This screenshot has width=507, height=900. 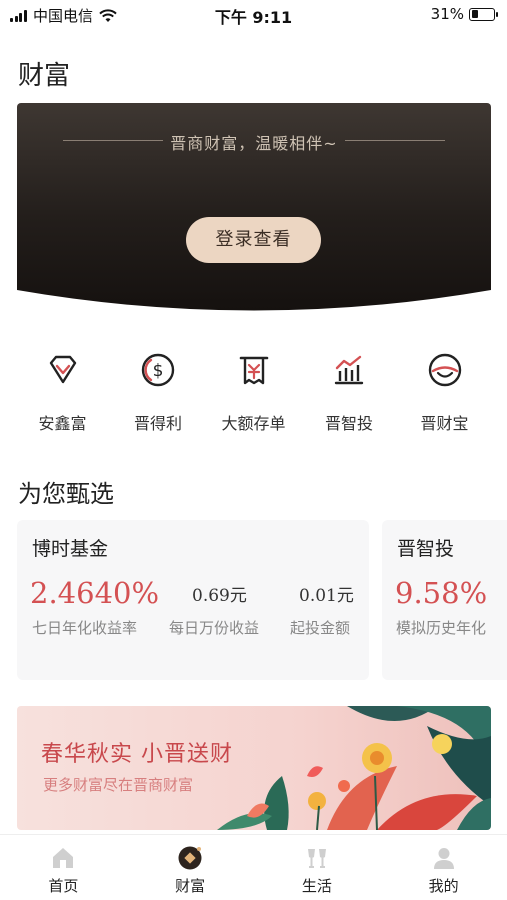 What do you see at coordinates (395, 140) in the screenshot?
I see `hero-divider-right` at bounding box center [395, 140].